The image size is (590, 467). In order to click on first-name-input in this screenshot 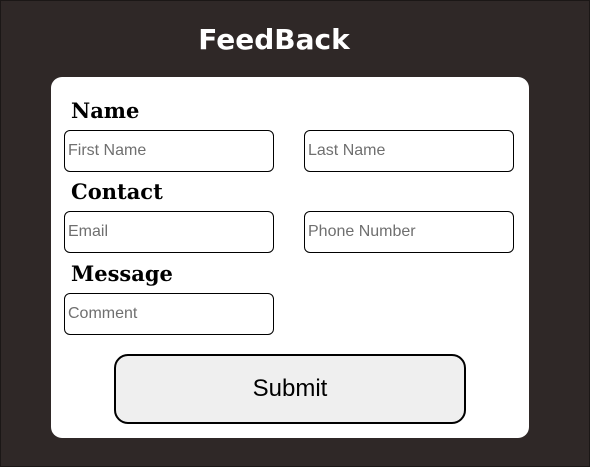, I will do `click(169, 151)`.